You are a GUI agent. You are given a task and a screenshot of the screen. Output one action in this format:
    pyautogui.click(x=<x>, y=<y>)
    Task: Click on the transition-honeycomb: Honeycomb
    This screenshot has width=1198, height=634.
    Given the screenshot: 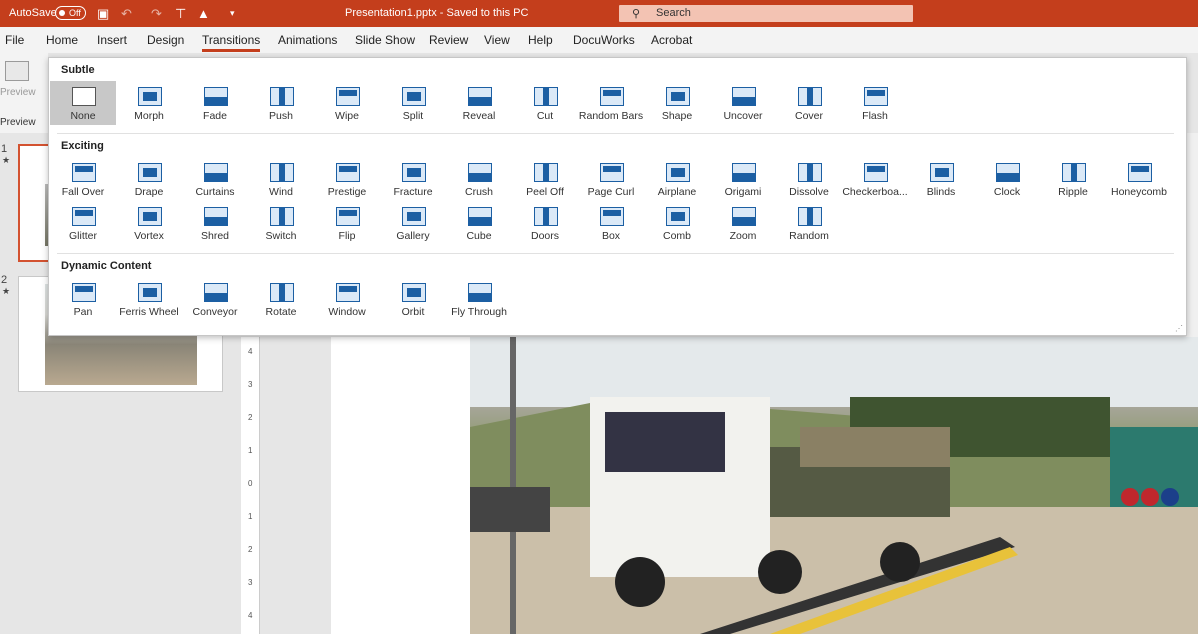 What is the action you would take?
    pyautogui.click(x=1139, y=179)
    